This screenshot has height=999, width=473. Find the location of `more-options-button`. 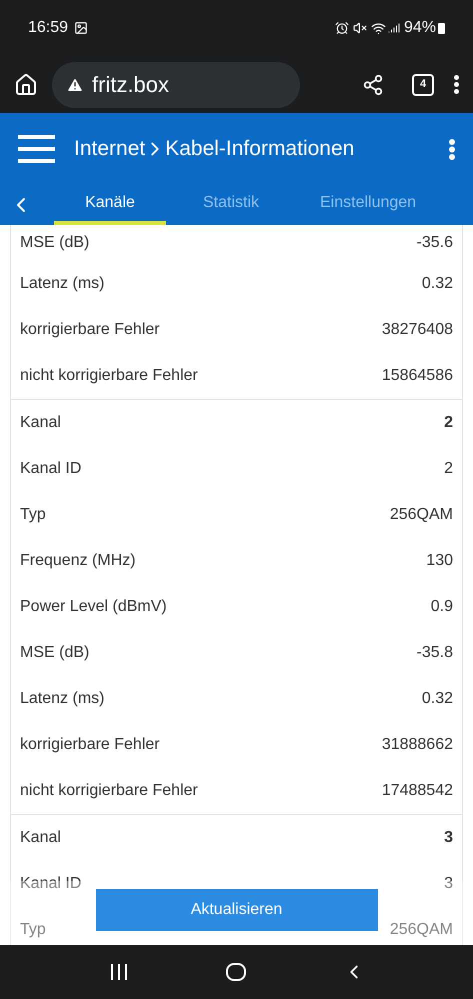

more-options-button is located at coordinates (452, 149).